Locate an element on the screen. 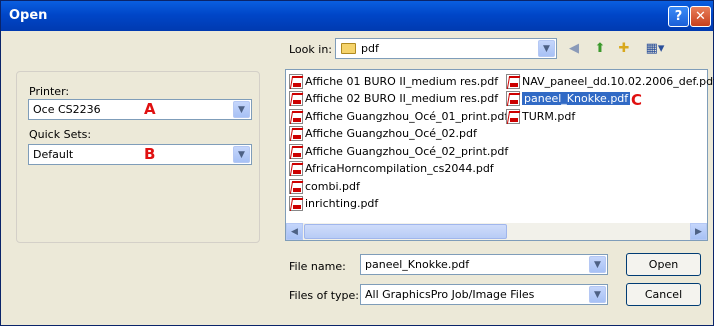 This screenshot has width=714, height=326. marker-b: B is located at coordinates (150, 154).